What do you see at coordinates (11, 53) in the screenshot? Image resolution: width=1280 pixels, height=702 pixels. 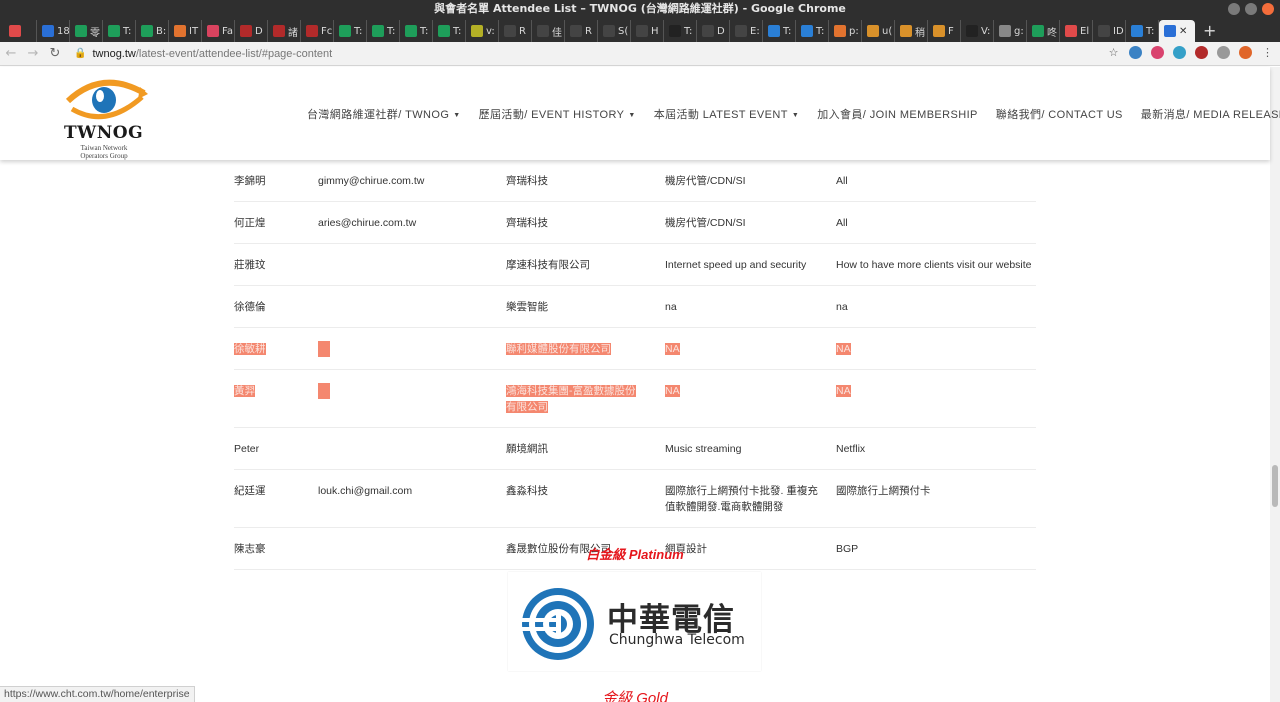 I see `back-arrow-icon: ←` at bounding box center [11, 53].